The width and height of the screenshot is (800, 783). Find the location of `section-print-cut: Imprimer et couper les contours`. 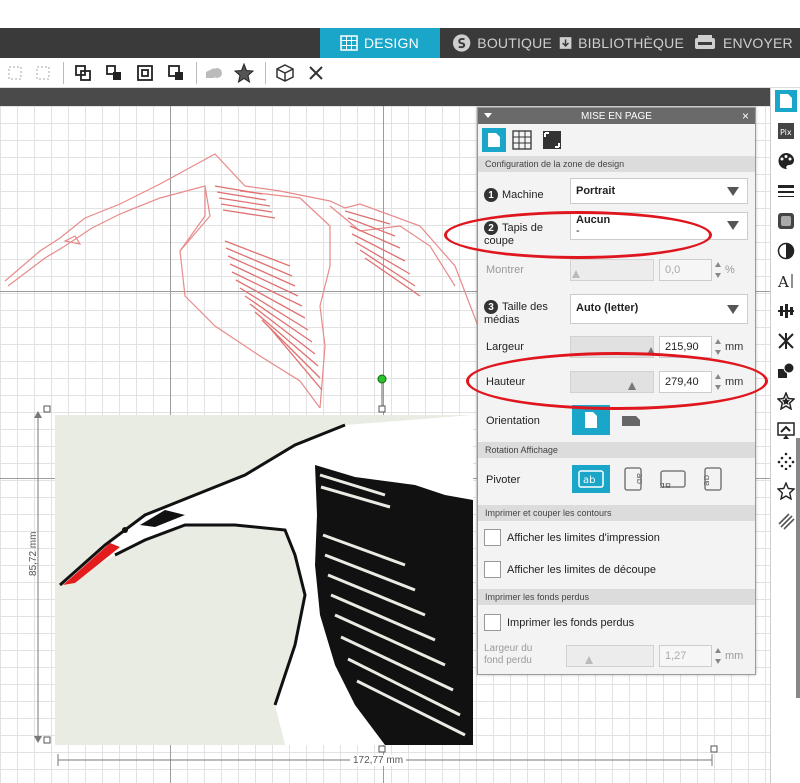

section-print-cut: Imprimer et couper les contours is located at coordinates (616, 513).